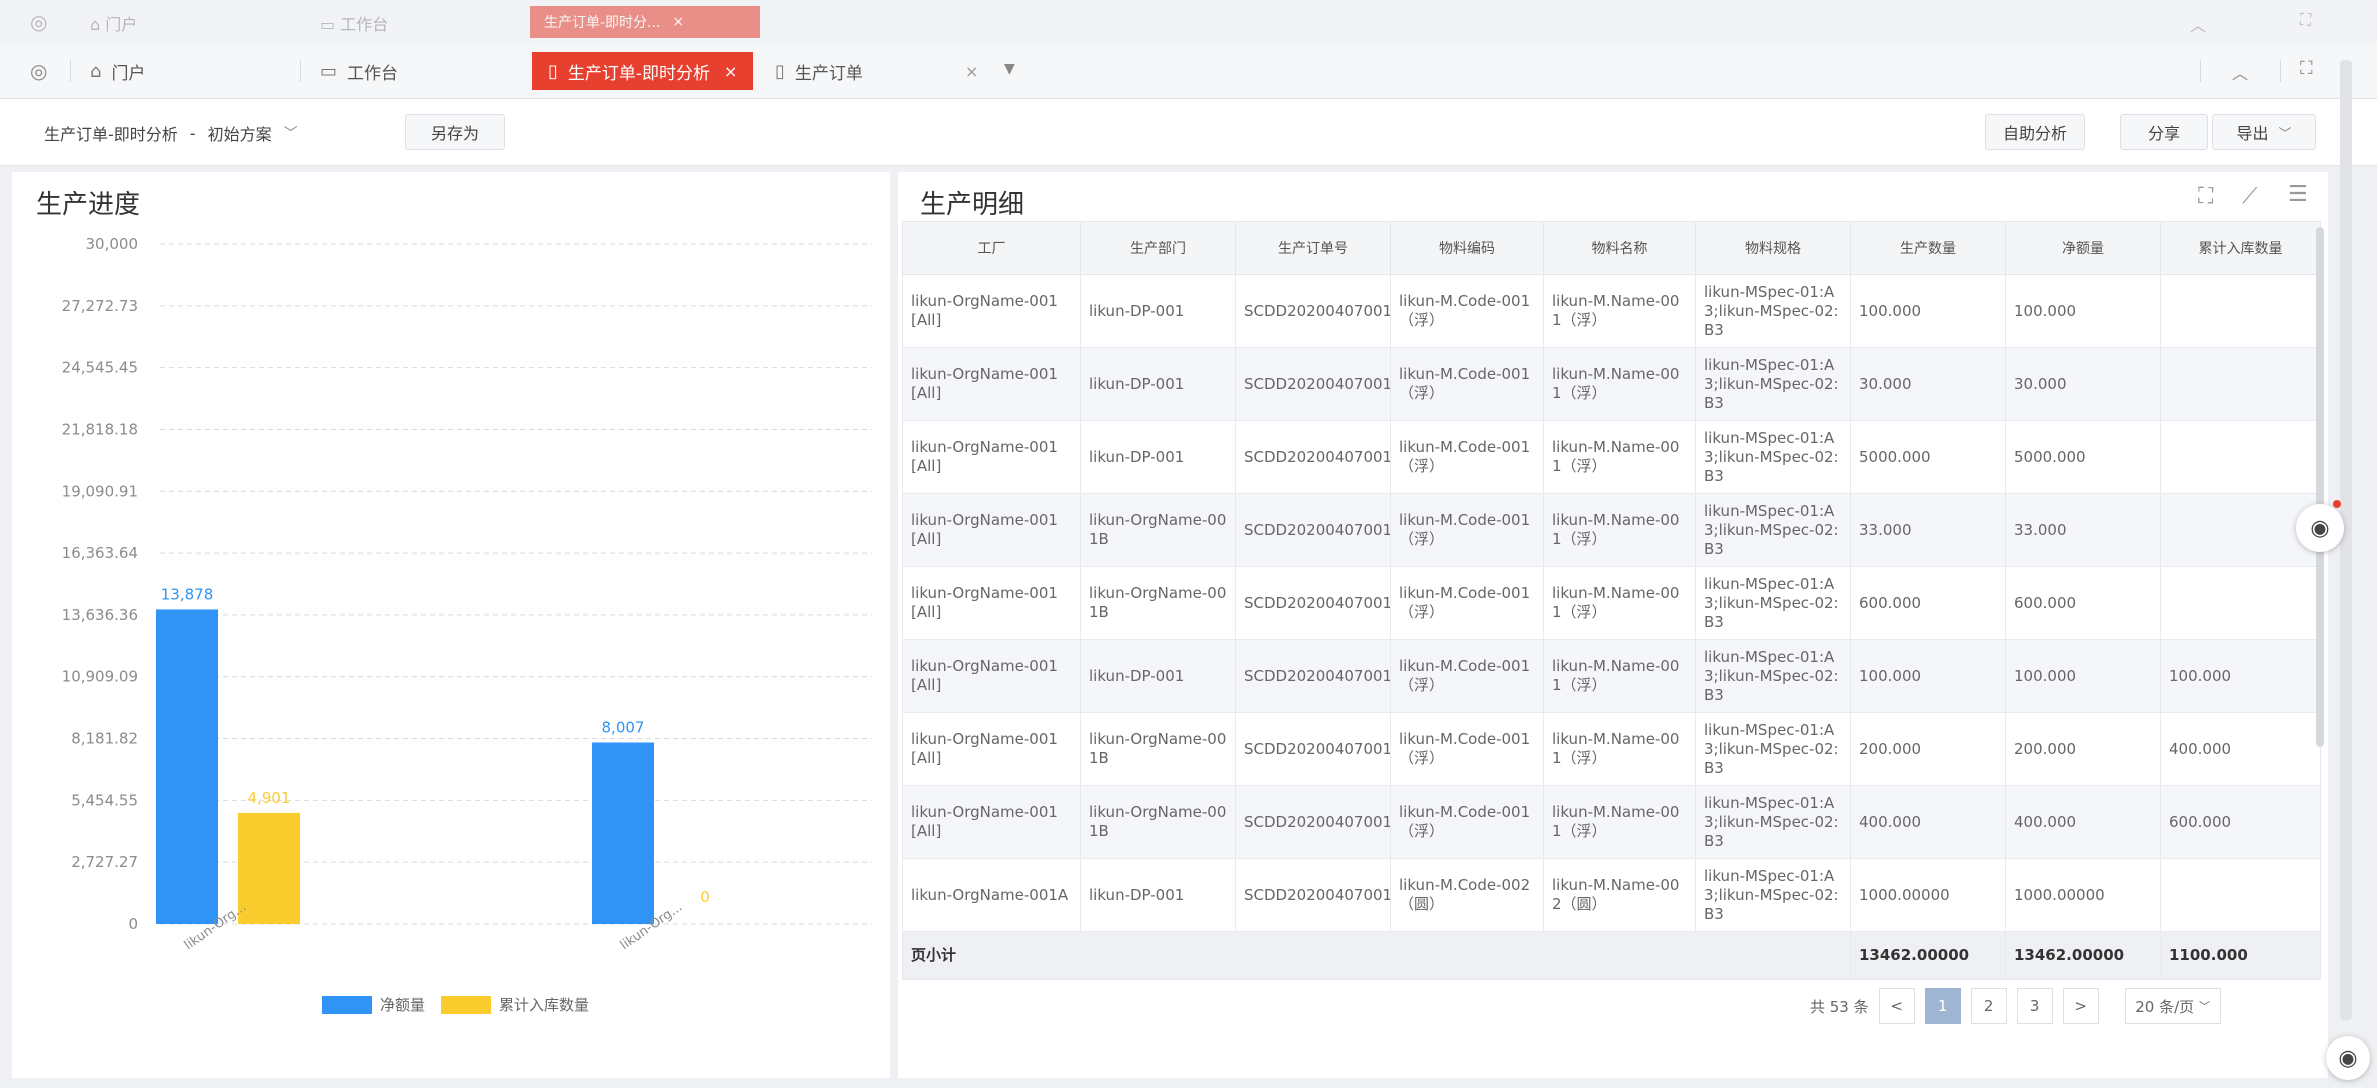 The image size is (2377, 1088). I want to click on legend-label-net: 净额量, so click(402, 1004).